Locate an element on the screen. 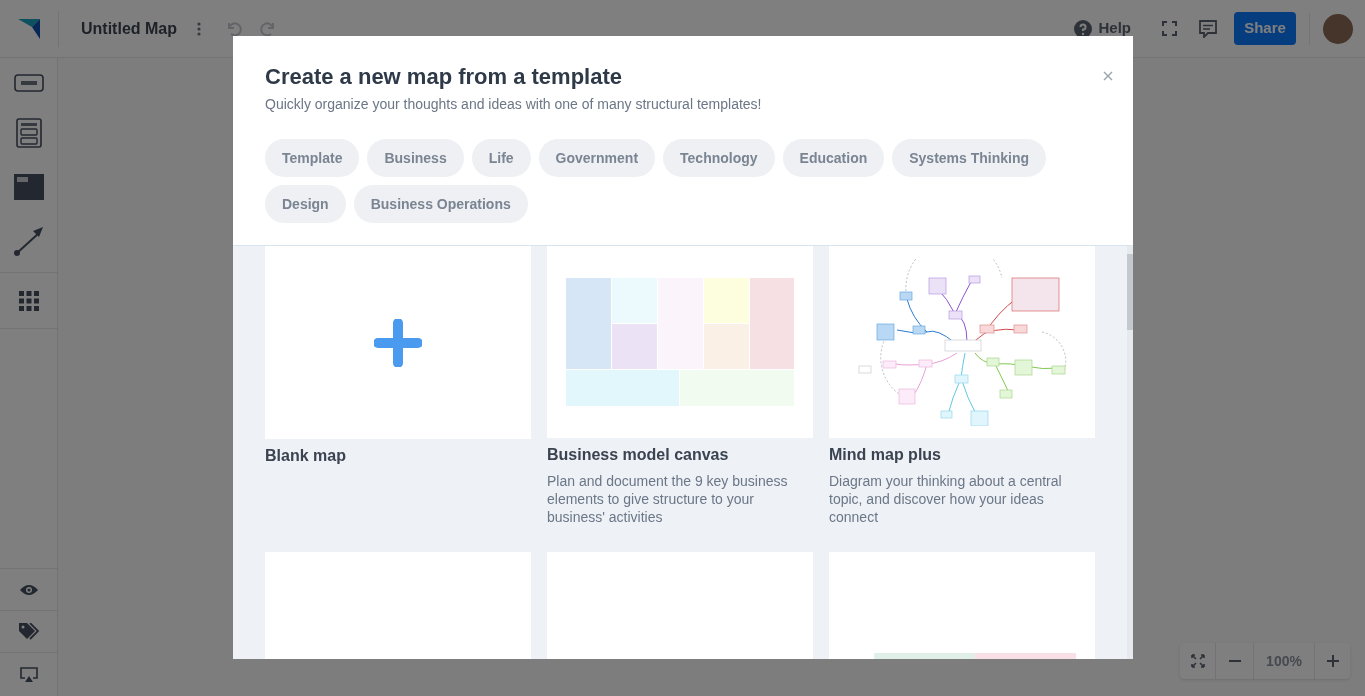  dialog-subtitle: Quickly organize your thoughts and ideas with one of many structural templates! is located at coordinates (514, 104).